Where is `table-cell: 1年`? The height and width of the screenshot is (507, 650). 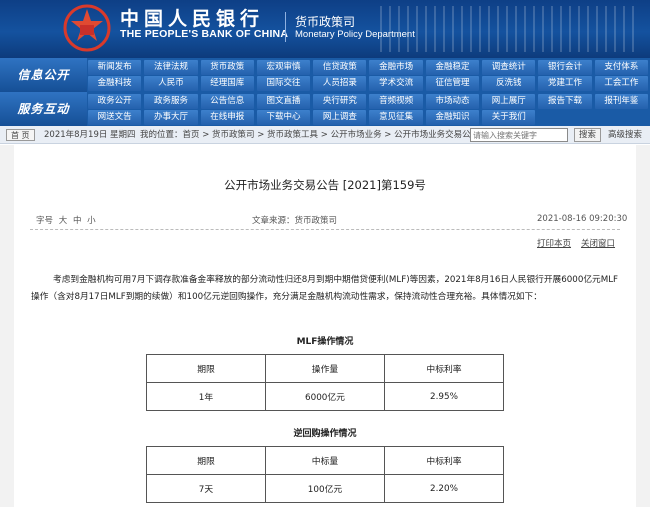 table-cell: 1年 is located at coordinates (206, 396).